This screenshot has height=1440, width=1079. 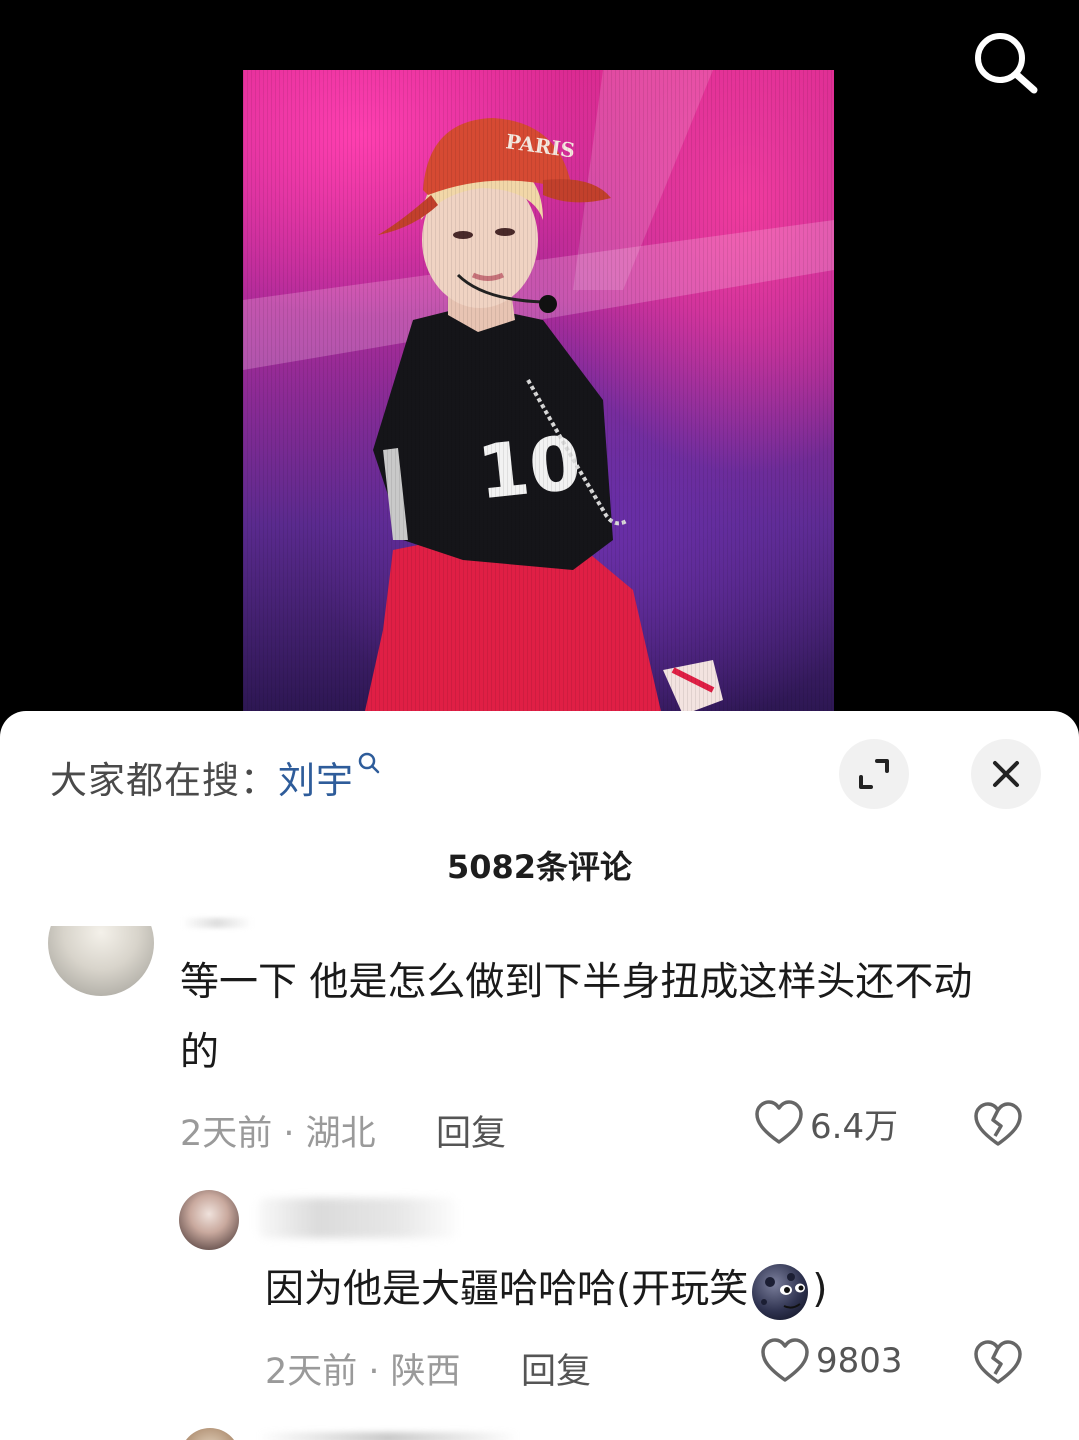 What do you see at coordinates (576, 1017) in the screenshot?
I see `comment-text: 等一下 他是怎么做到下半身扭成这样头还不动的` at bounding box center [576, 1017].